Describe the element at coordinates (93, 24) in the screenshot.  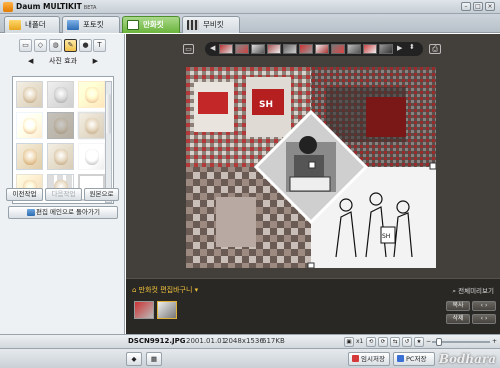
I see `tab-label: 포토킷` at that location.